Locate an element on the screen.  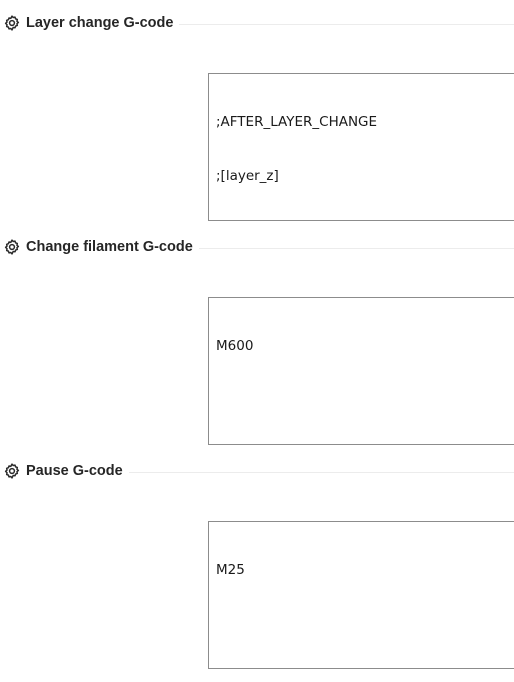
gcode-line: ;[layer_z] is located at coordinates (247, 176).